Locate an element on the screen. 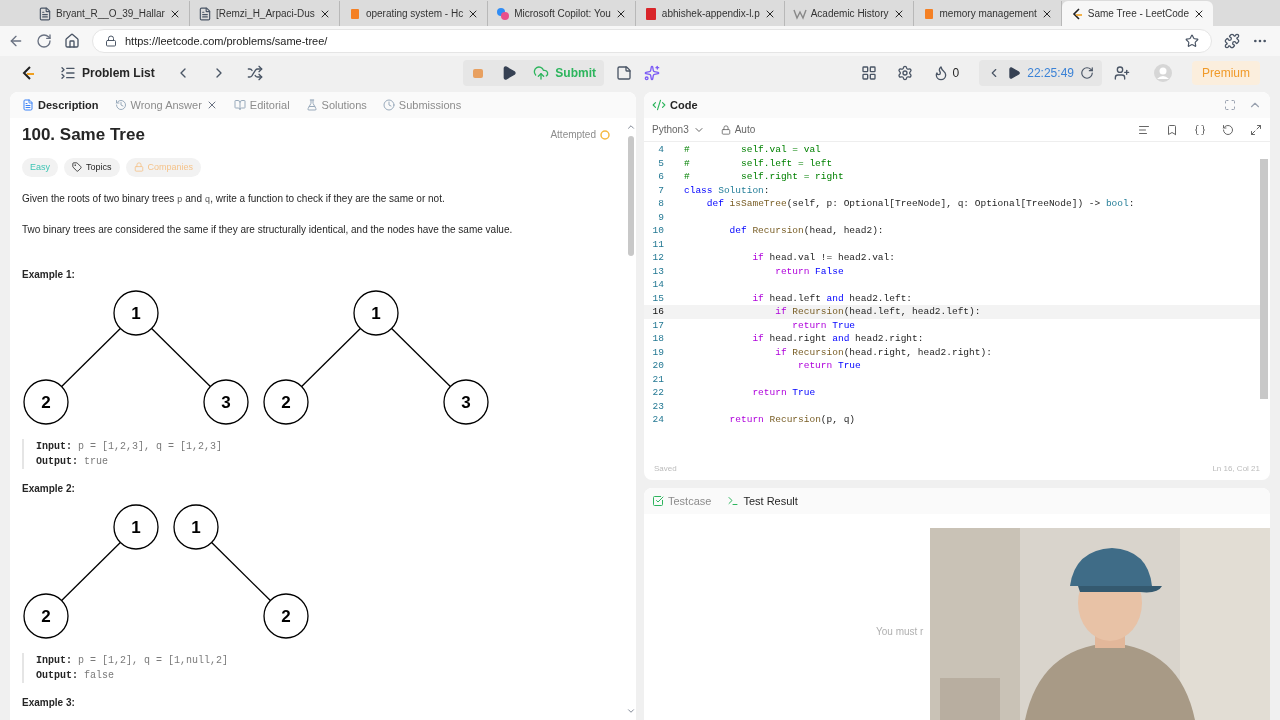  address-bar: https://leetcode.com/problems/same-tree/ is located at coordinates (652, 41).